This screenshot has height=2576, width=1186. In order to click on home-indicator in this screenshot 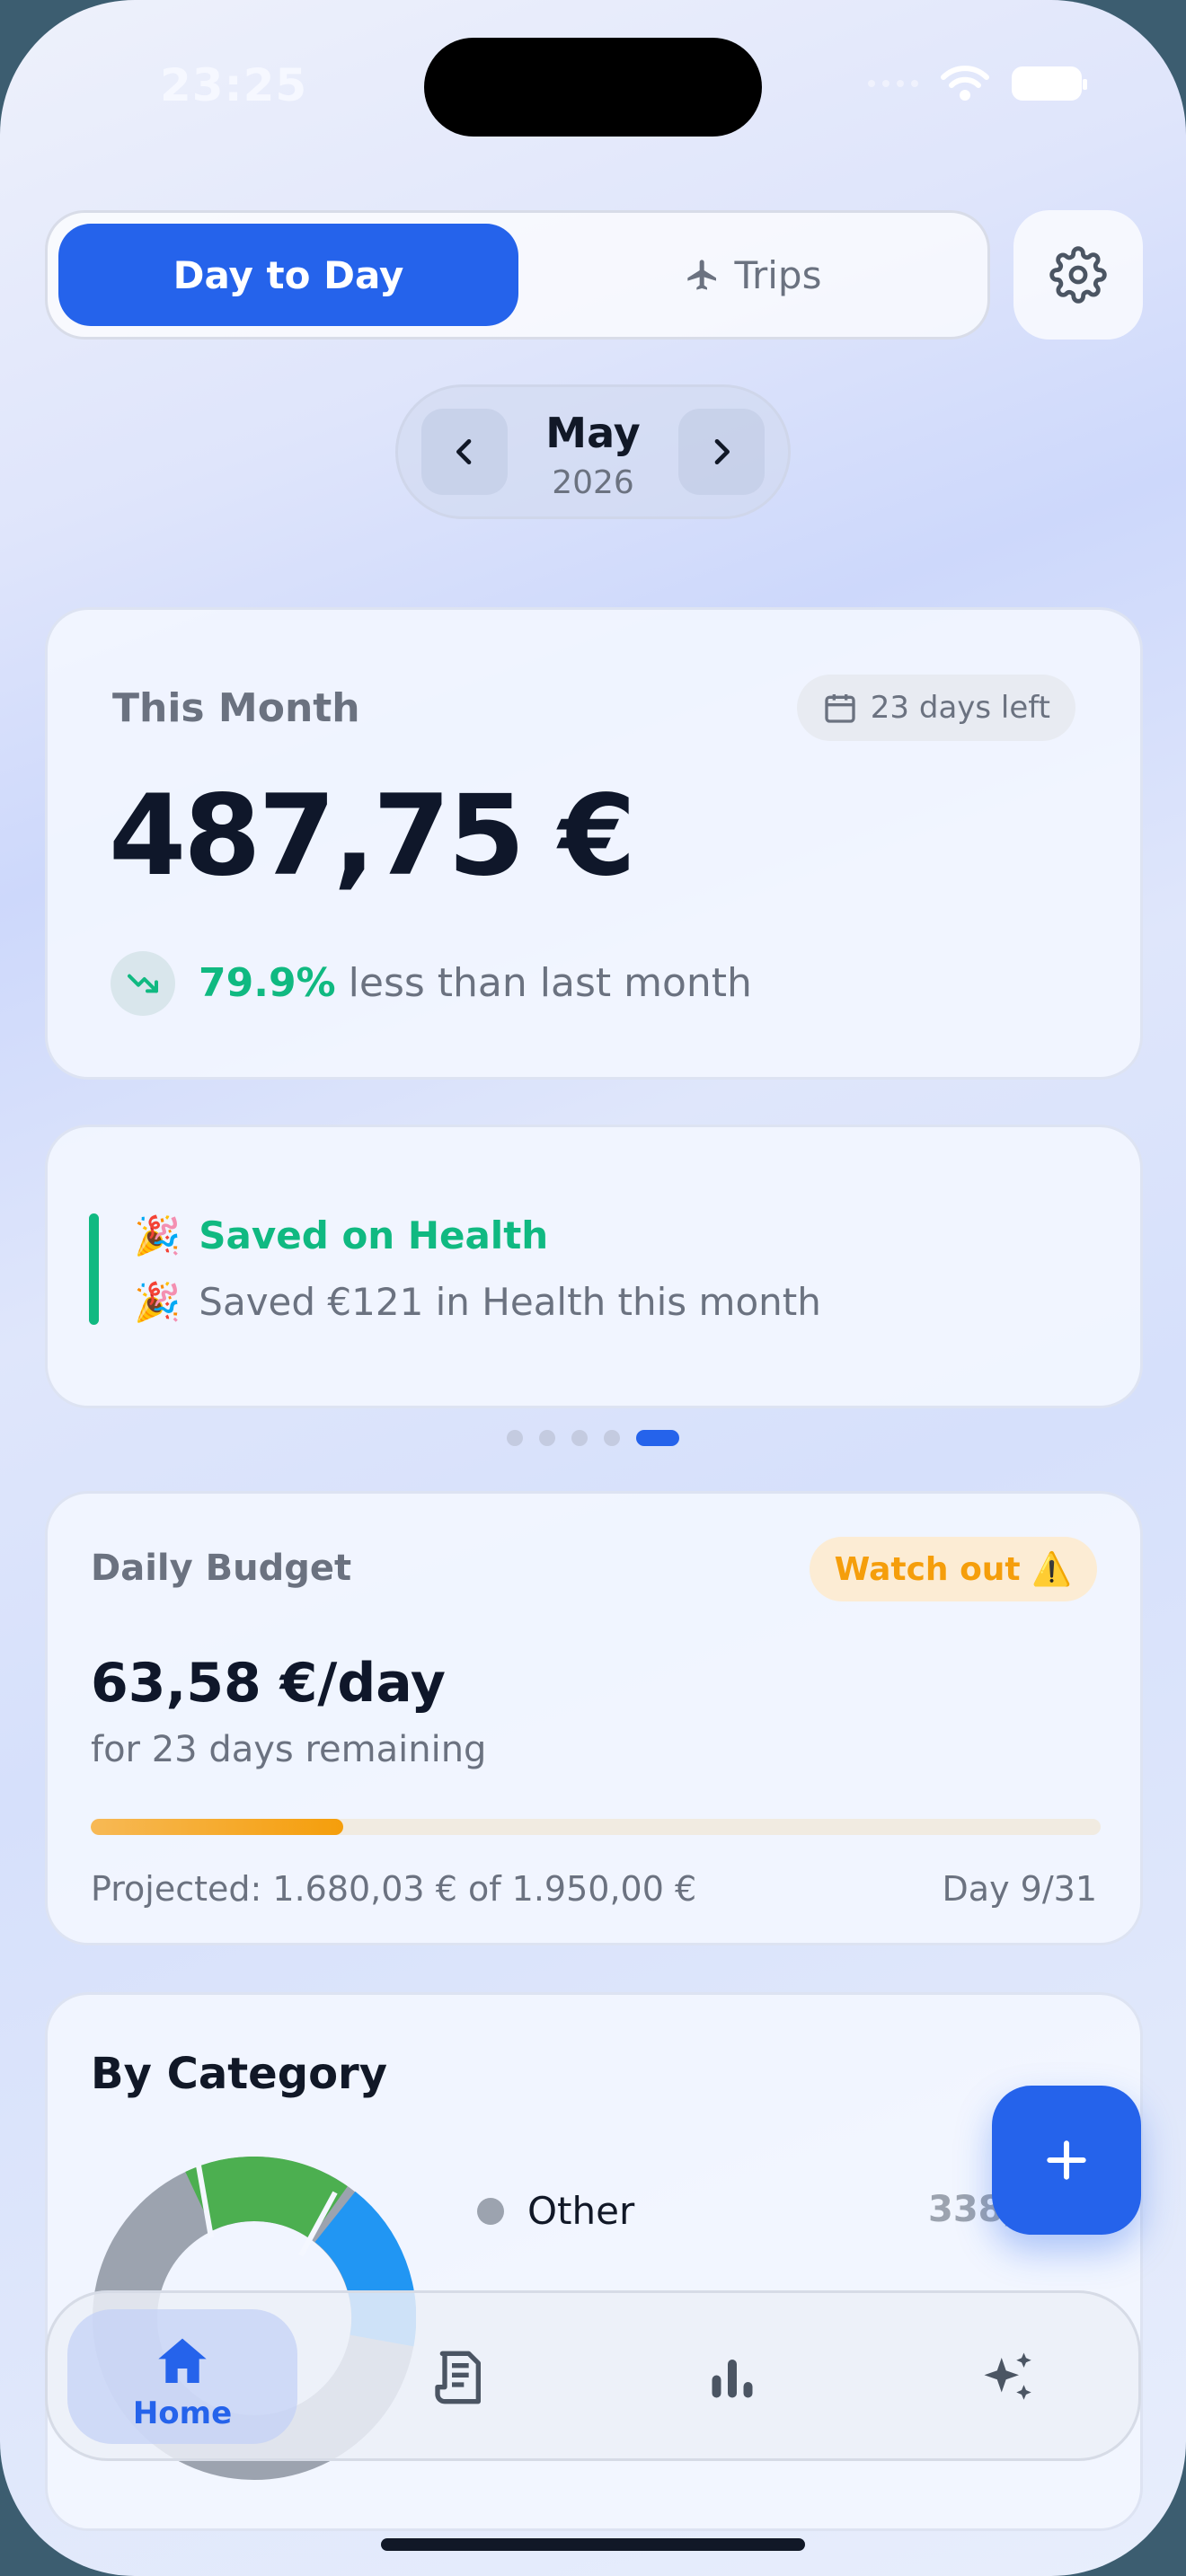, I will do `click(593, 2544)`.